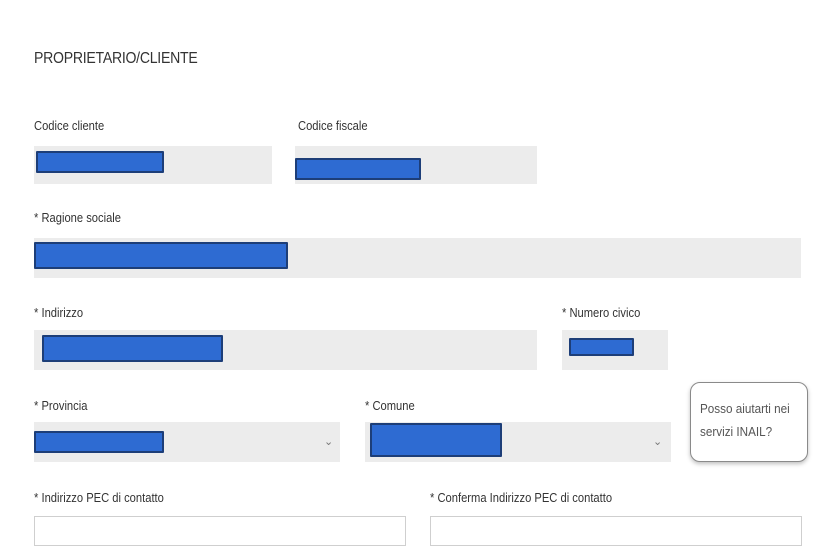 This screenshot has width=817, height=546. Describe the element at coordinates (518, 442) in the screenshot. I see `comune-select: ⌄` at that location.